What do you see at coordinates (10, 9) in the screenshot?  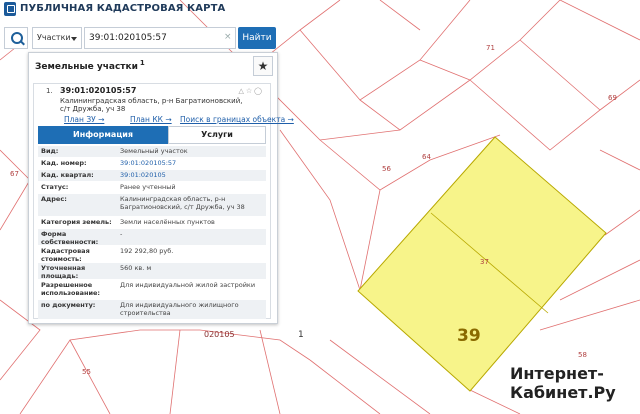 I see `logo-icon` at bounding box center [10, 9].